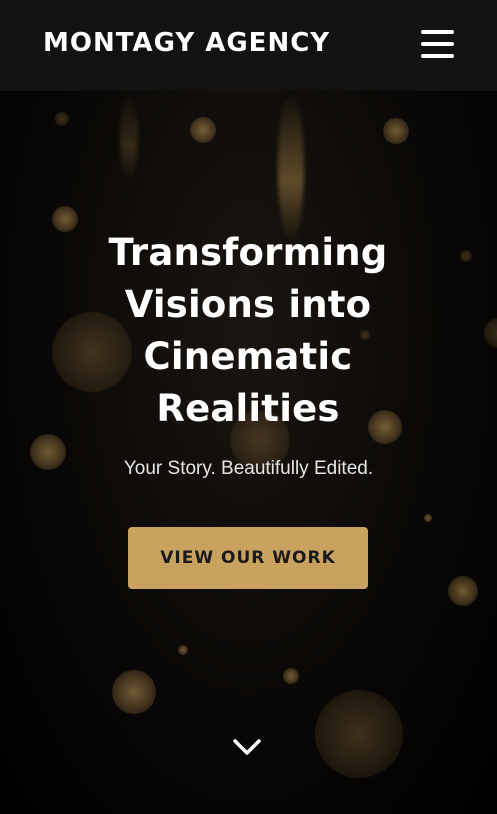  Describe the element at coordinates (248, 558) in the screenshot. I see `view-our-work-button: VIEW OUR WORK` at that location.